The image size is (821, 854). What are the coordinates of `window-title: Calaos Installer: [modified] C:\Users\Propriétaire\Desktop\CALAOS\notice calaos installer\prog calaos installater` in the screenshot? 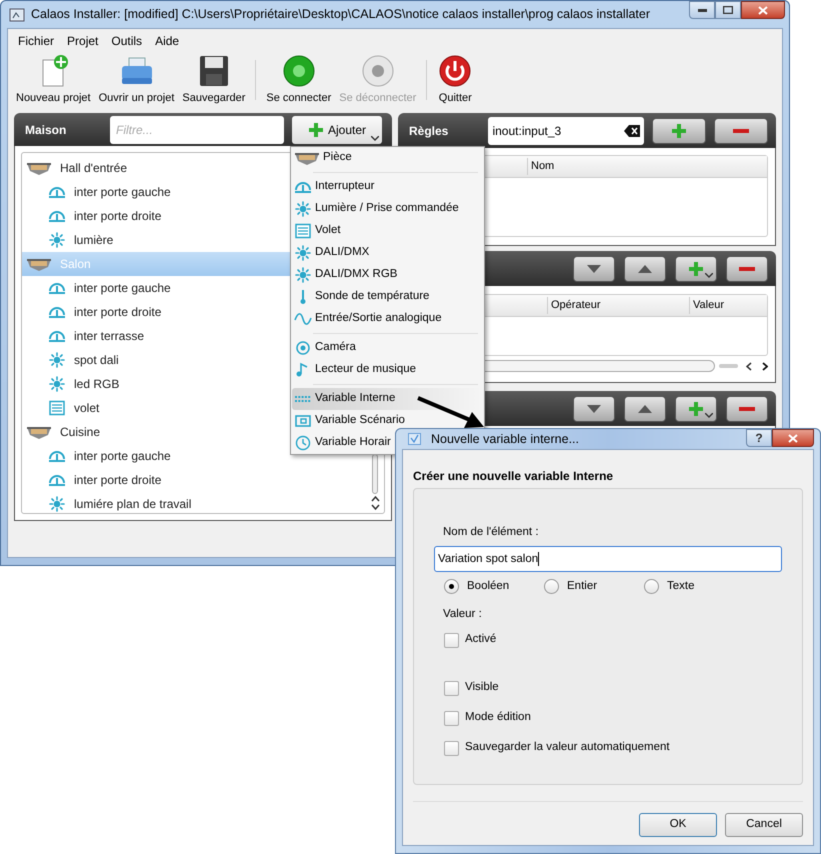 It's located at (340, 15).